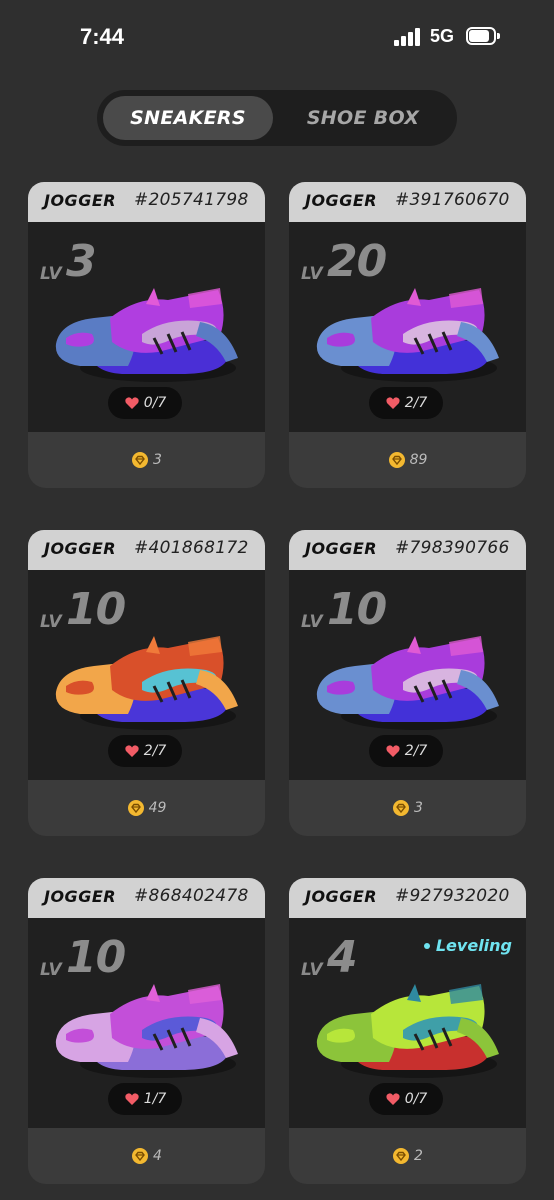 The width and height of the screenshot is (554, 1200). I want to click on card-body: LV 20 2/7, so click(407, 327).